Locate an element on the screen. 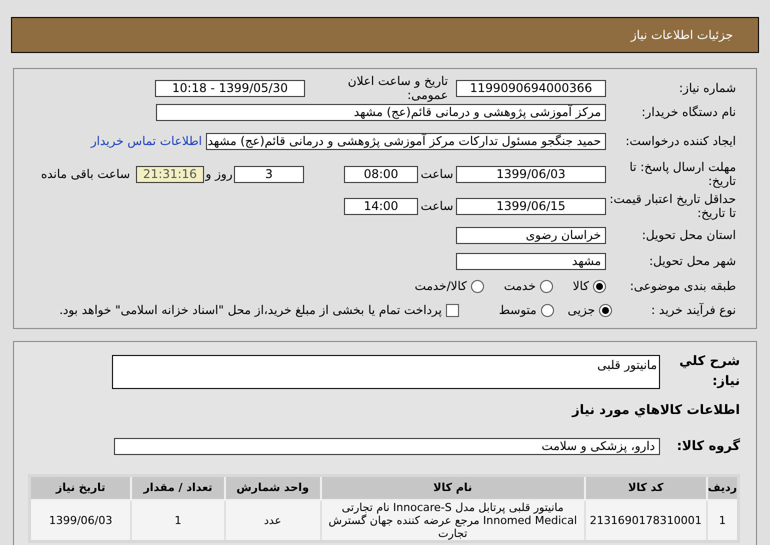 This screenshot has height=545, width=770. column-header: واحد شمارش is located at coordinates (272, 488).